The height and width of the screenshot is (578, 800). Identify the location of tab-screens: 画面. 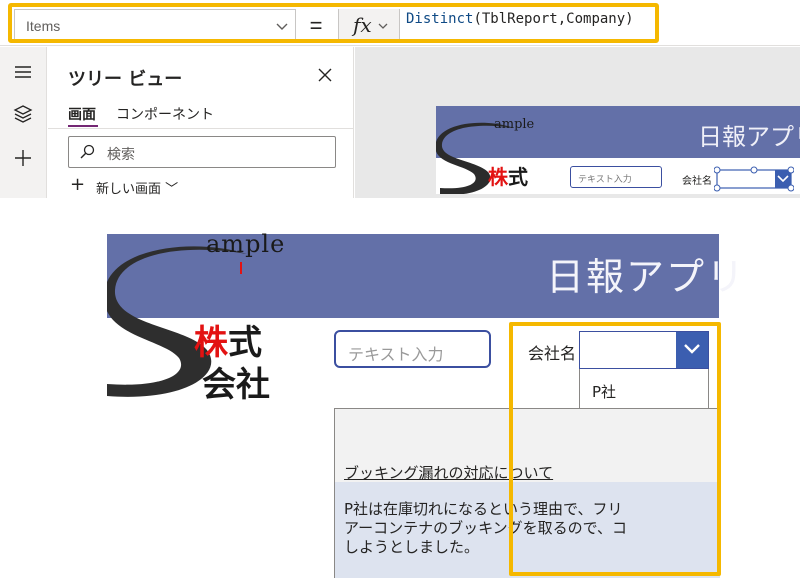
(82, 114).